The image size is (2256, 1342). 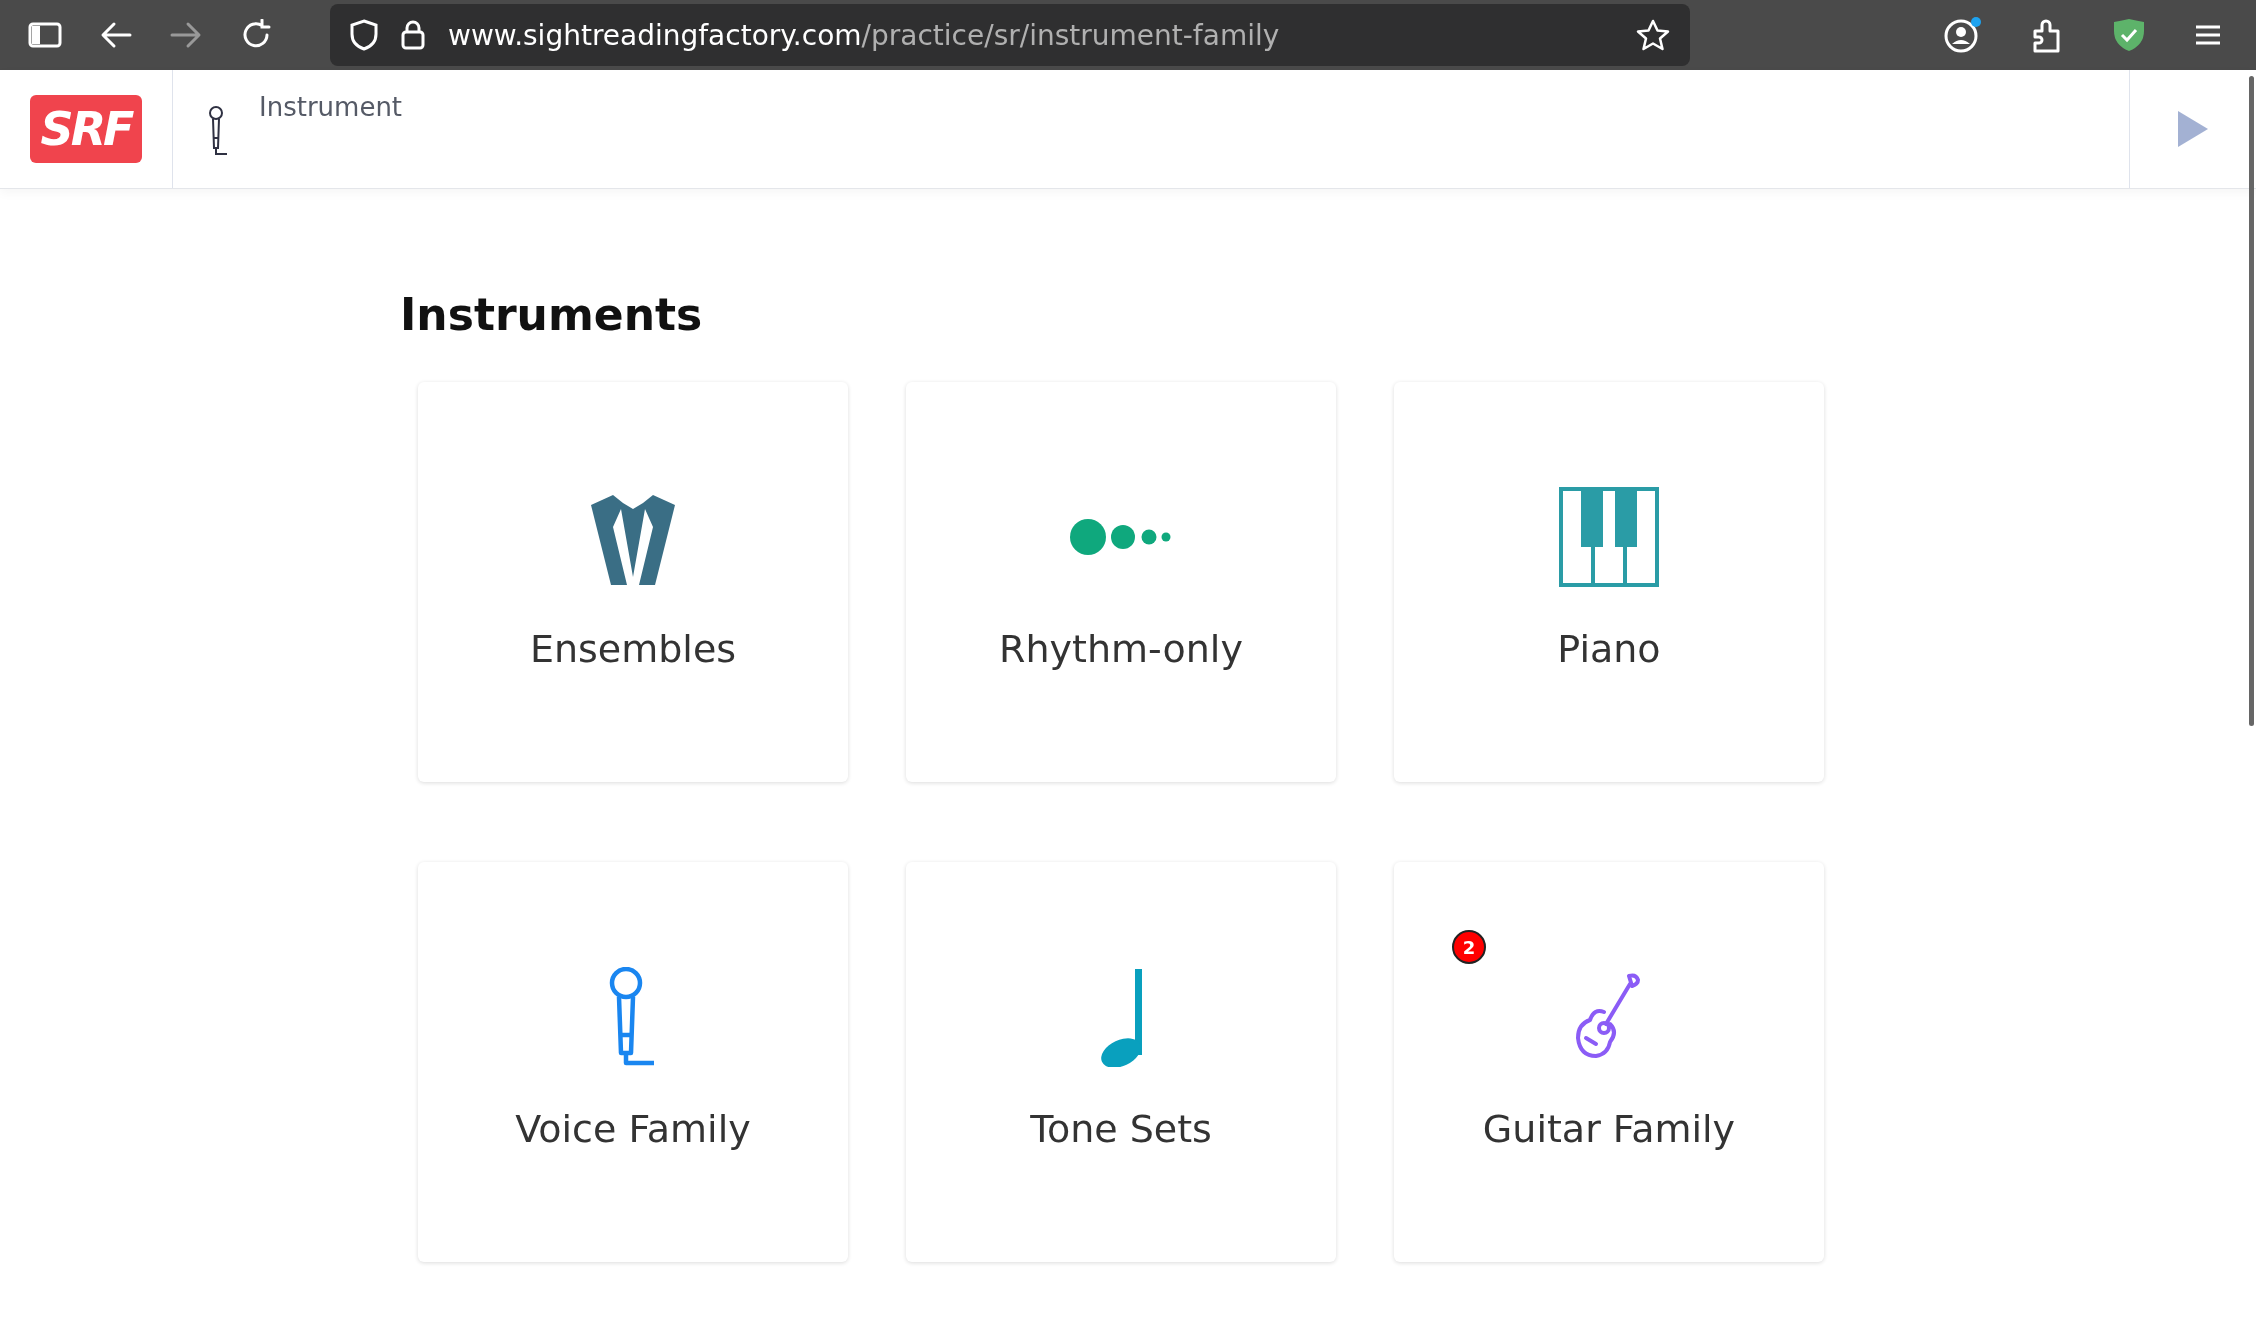 What do you see at coordinates (633, 1062) in the screenshot?
I see `instrument-card: Voice Family` at bounding box center [633, 1062].